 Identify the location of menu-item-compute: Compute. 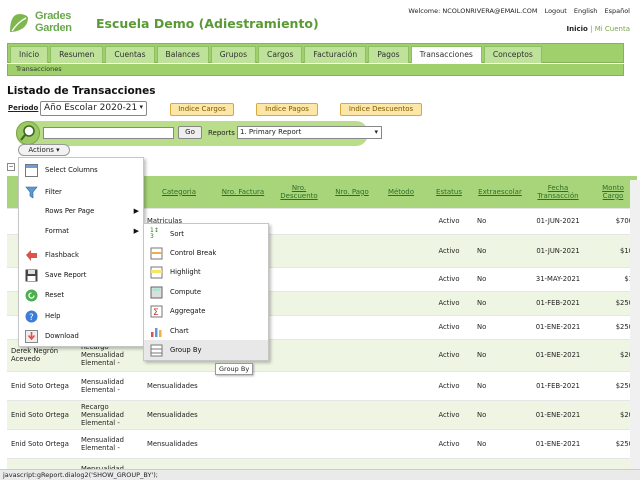
(206, 292).